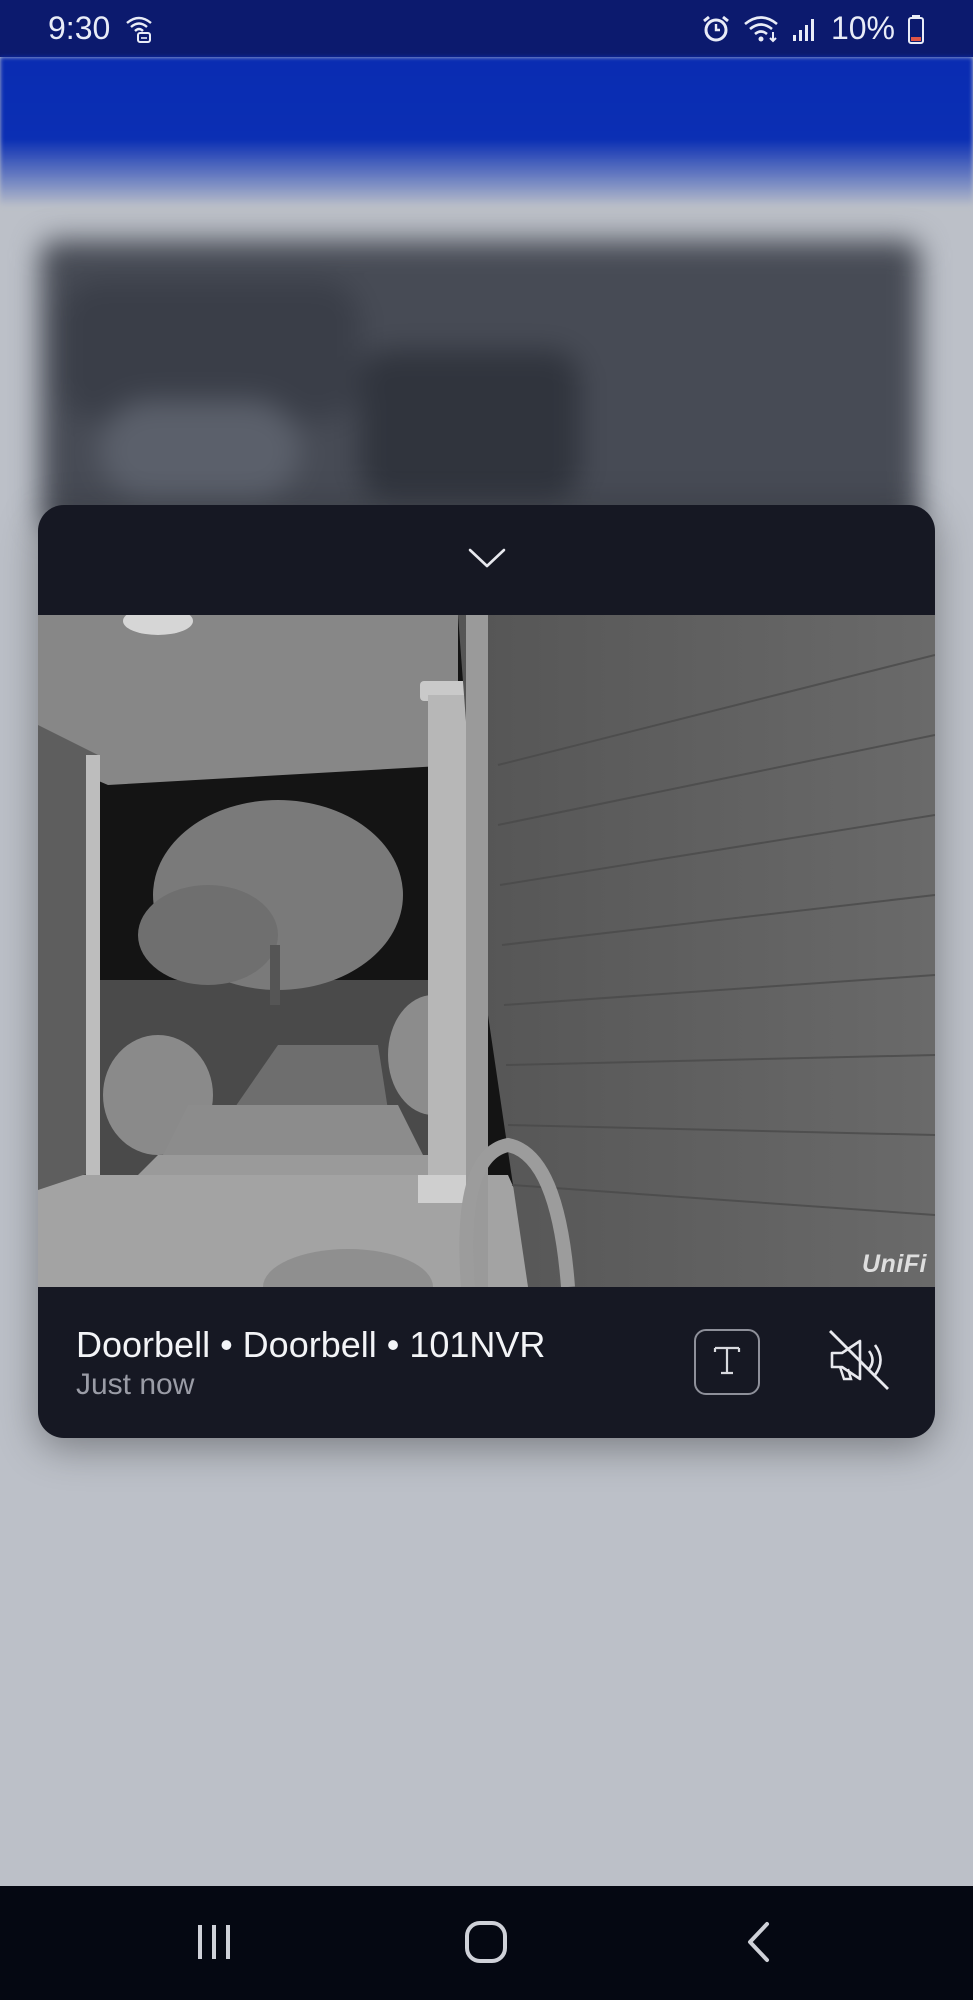  Describe the element at coordinates (894, 1264) in the screenshot. I see `unifi-watermark: UniFi` at that location.